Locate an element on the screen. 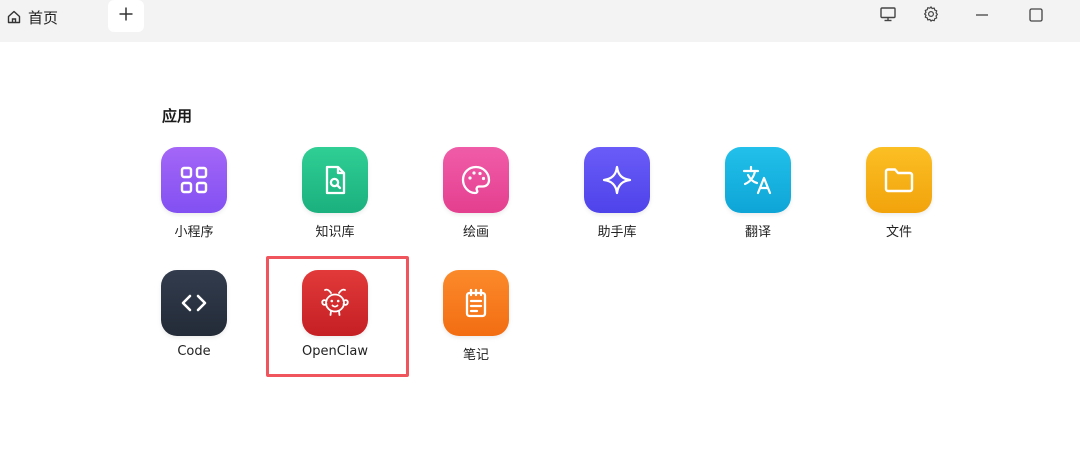 The height and width of the screenshot is (466, 1080). app-assistant-library: 助手库 is located at coordinates (617, 197).